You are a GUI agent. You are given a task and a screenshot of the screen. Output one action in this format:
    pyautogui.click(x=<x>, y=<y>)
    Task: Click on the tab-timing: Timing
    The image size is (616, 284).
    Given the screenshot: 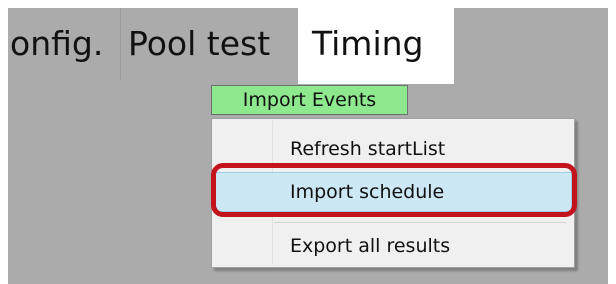 What is the action you would take?
    pyautogui.click(x=376, y=46)
    